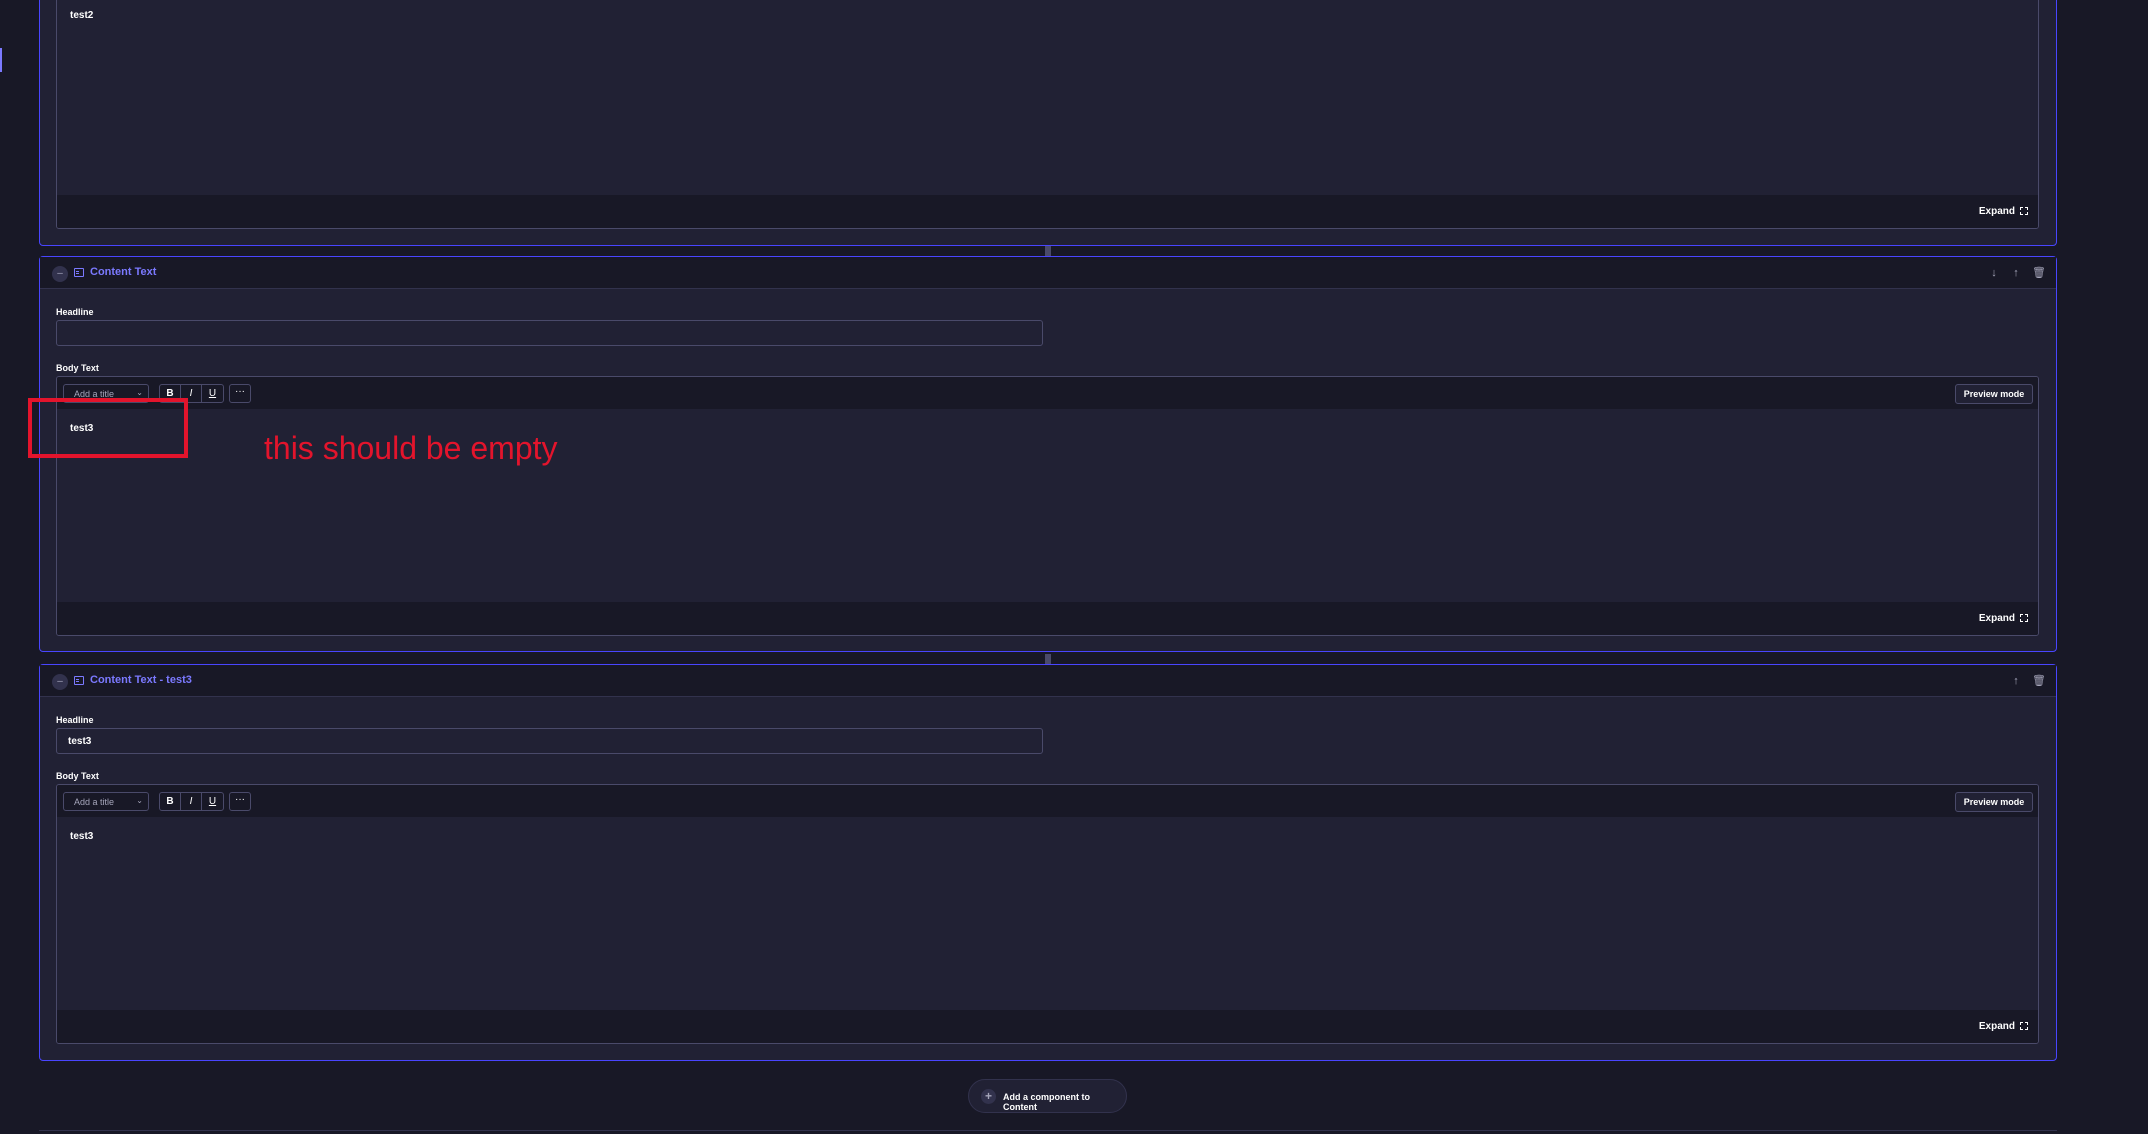 This screenshot has height=1134, width=2148. I want to click on divider, so click(1048, 1130).